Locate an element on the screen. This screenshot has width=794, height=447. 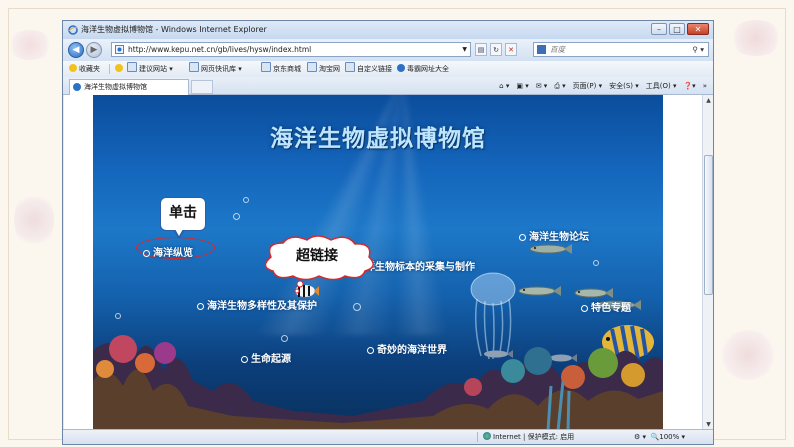
fav-item-webslice: 网页快讯库 ▾ is located at coordinates (215, 69).